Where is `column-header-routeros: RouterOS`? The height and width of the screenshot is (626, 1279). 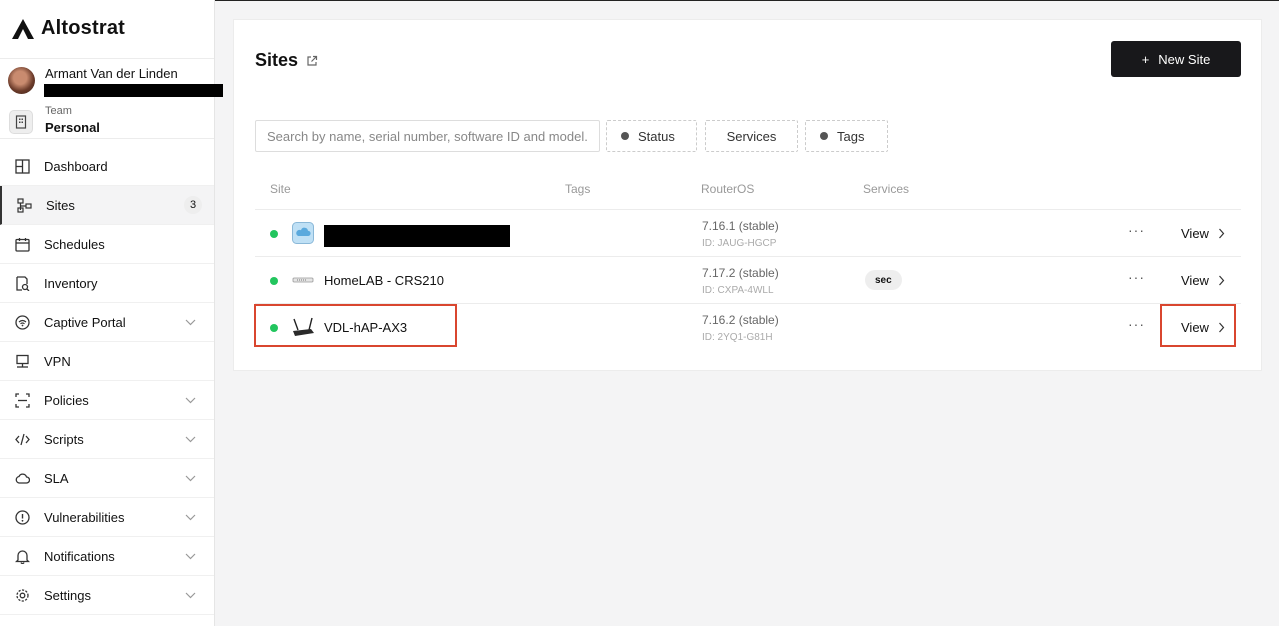
column-header-routeros: RouterOS is located at coordinates (727, 189).